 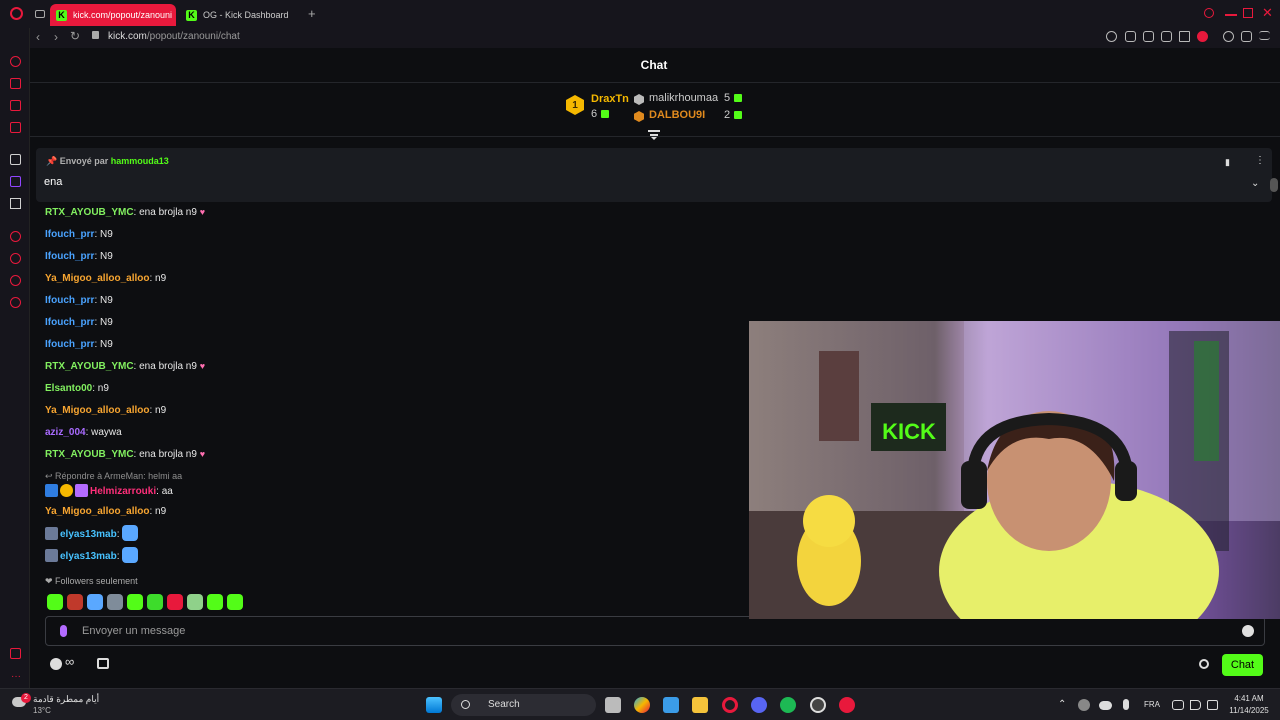 What do you see at coordinates (56, 664) in the screenshot?
I see `kick-points-icon` at bounding box center [56, 664].